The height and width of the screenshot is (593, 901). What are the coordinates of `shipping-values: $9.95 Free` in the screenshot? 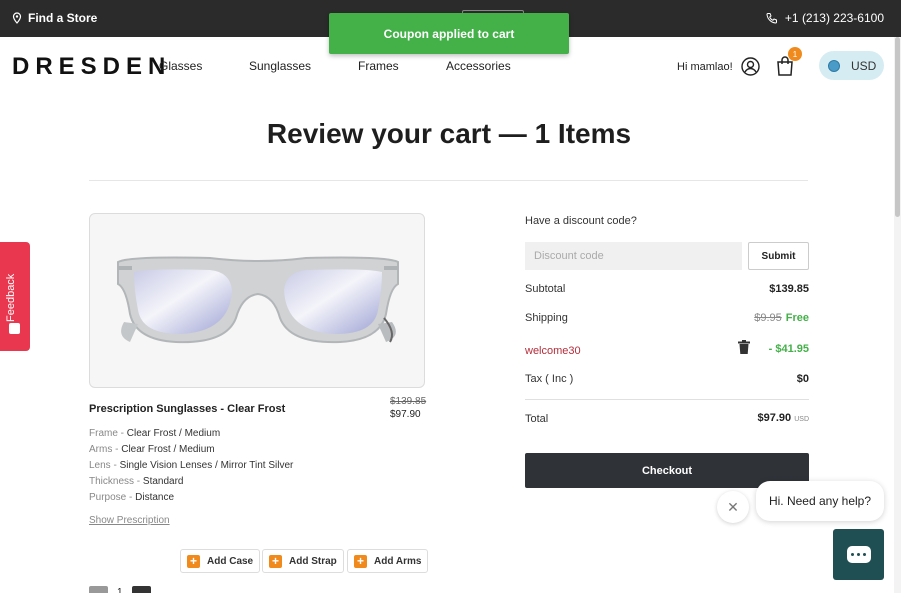 It's located at (781, 318).